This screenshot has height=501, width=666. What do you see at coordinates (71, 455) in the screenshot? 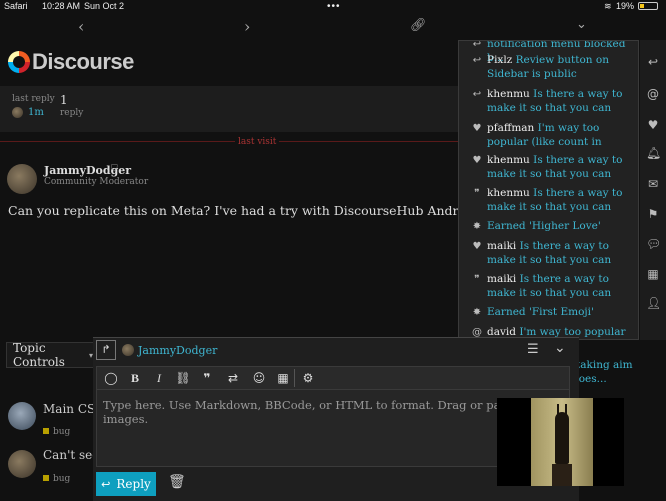
I see `suggested-topic-title: Can't see` at bounding box center [71, 455].